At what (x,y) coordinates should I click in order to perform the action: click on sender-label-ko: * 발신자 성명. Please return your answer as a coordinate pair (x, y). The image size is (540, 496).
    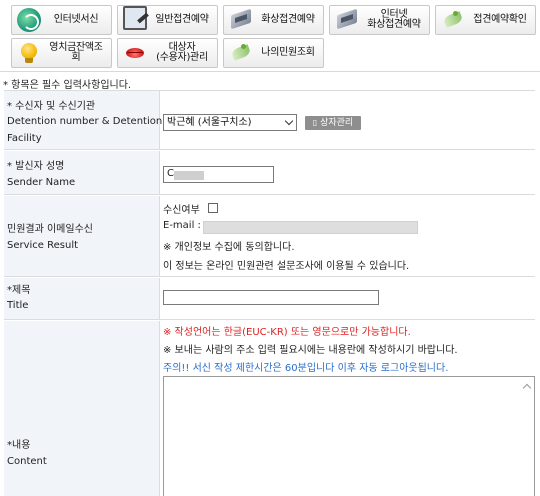
    Looking at the image, I should click on (36, 166).